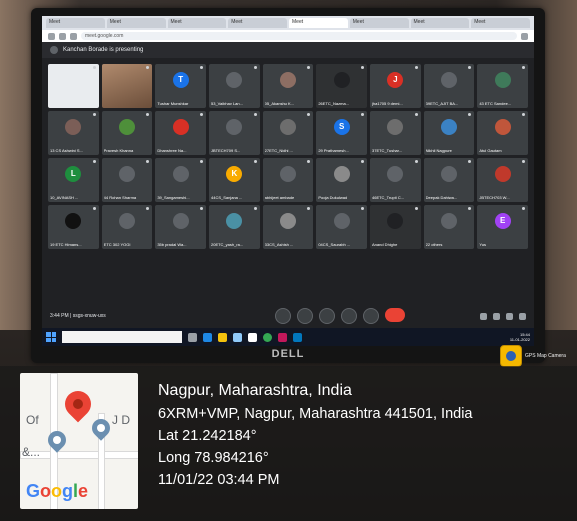 This screenshot has height=521, width=577. I want to click on participant-tile: 22 others, so click(449, 227).